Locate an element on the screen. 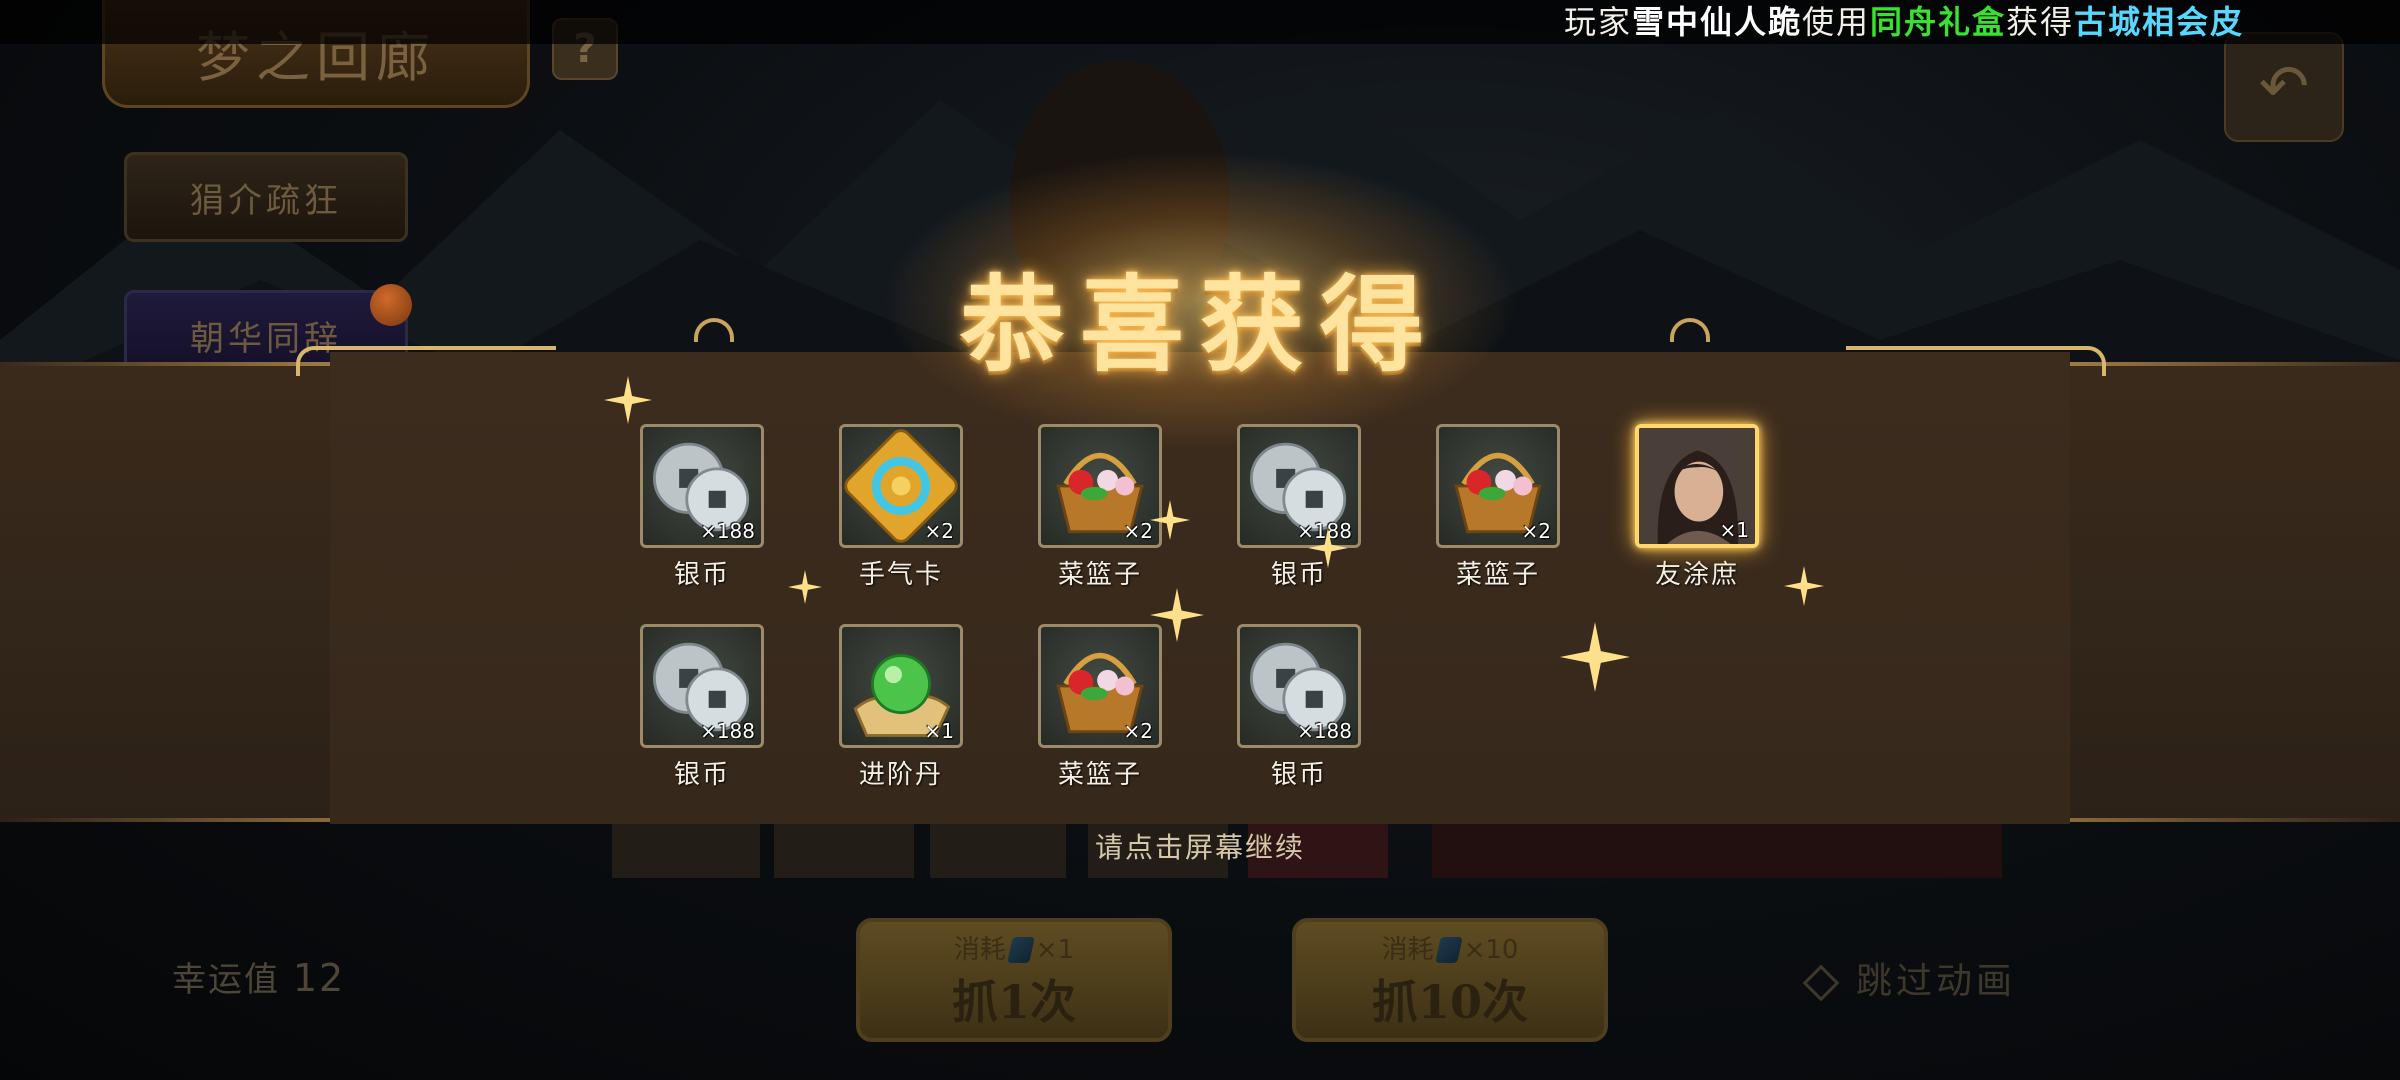 The height and width of the screenshot is (1080, 2400). cost-qty: ×10 is located at coordinates (1491, 949).